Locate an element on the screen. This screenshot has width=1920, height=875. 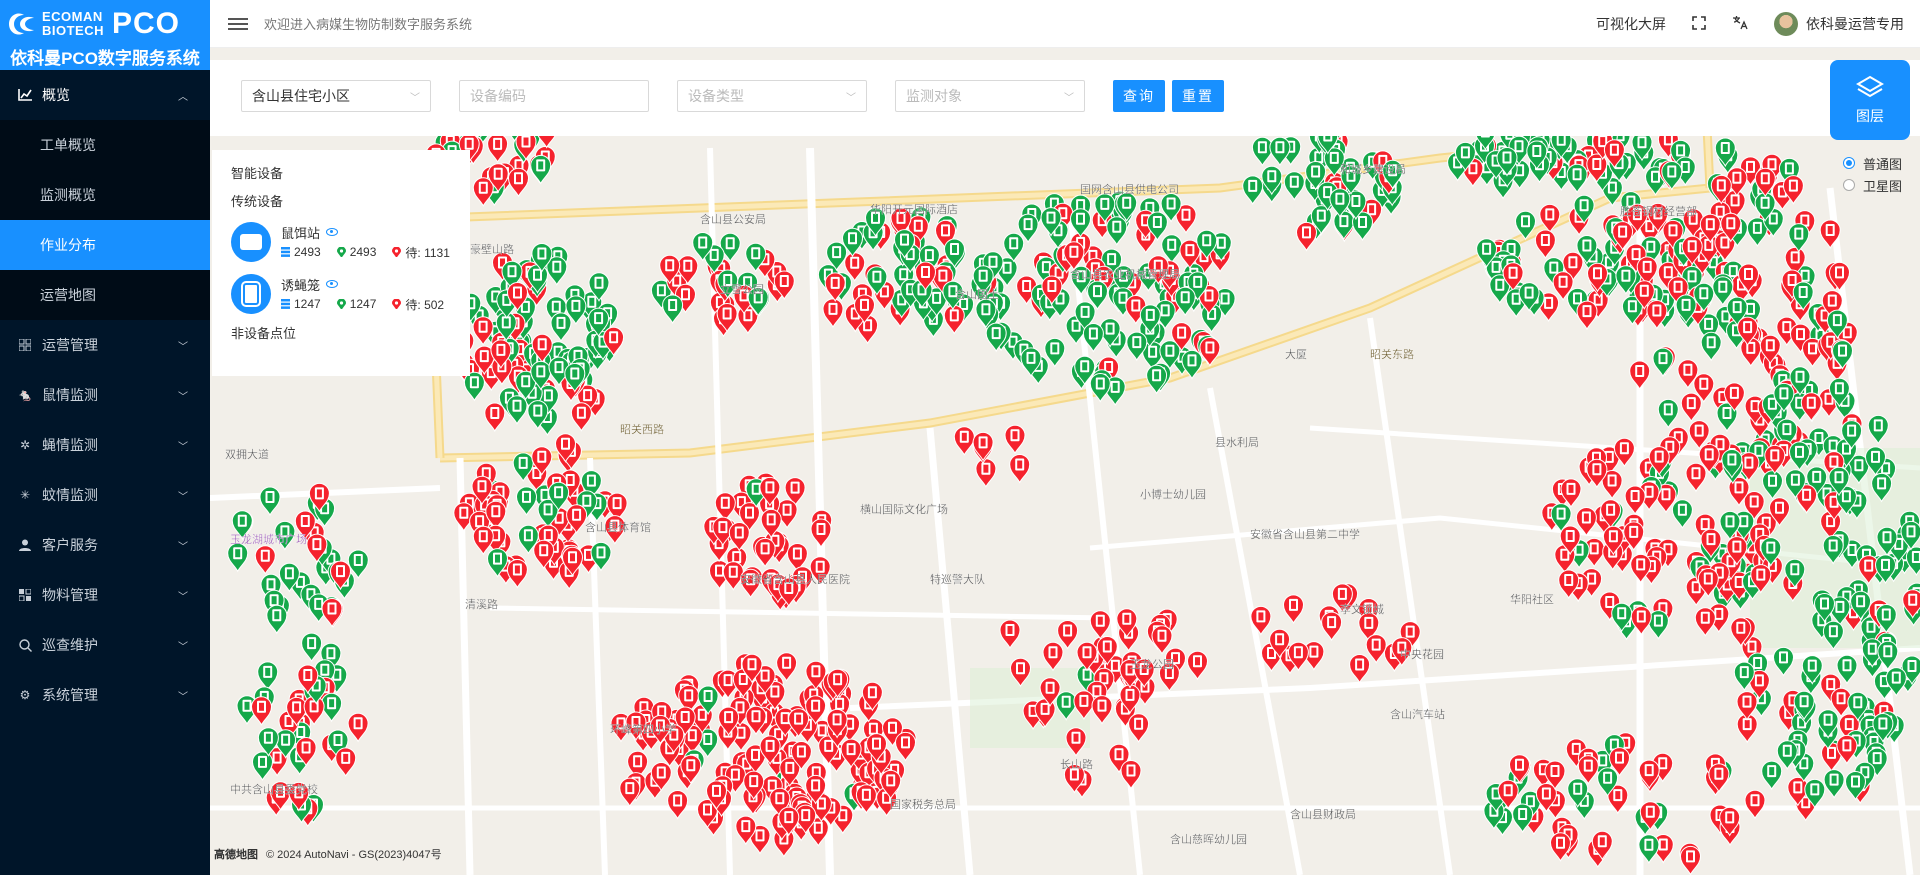
legend-smart-devices: 智能设备 is located at coordinates (350, 174).